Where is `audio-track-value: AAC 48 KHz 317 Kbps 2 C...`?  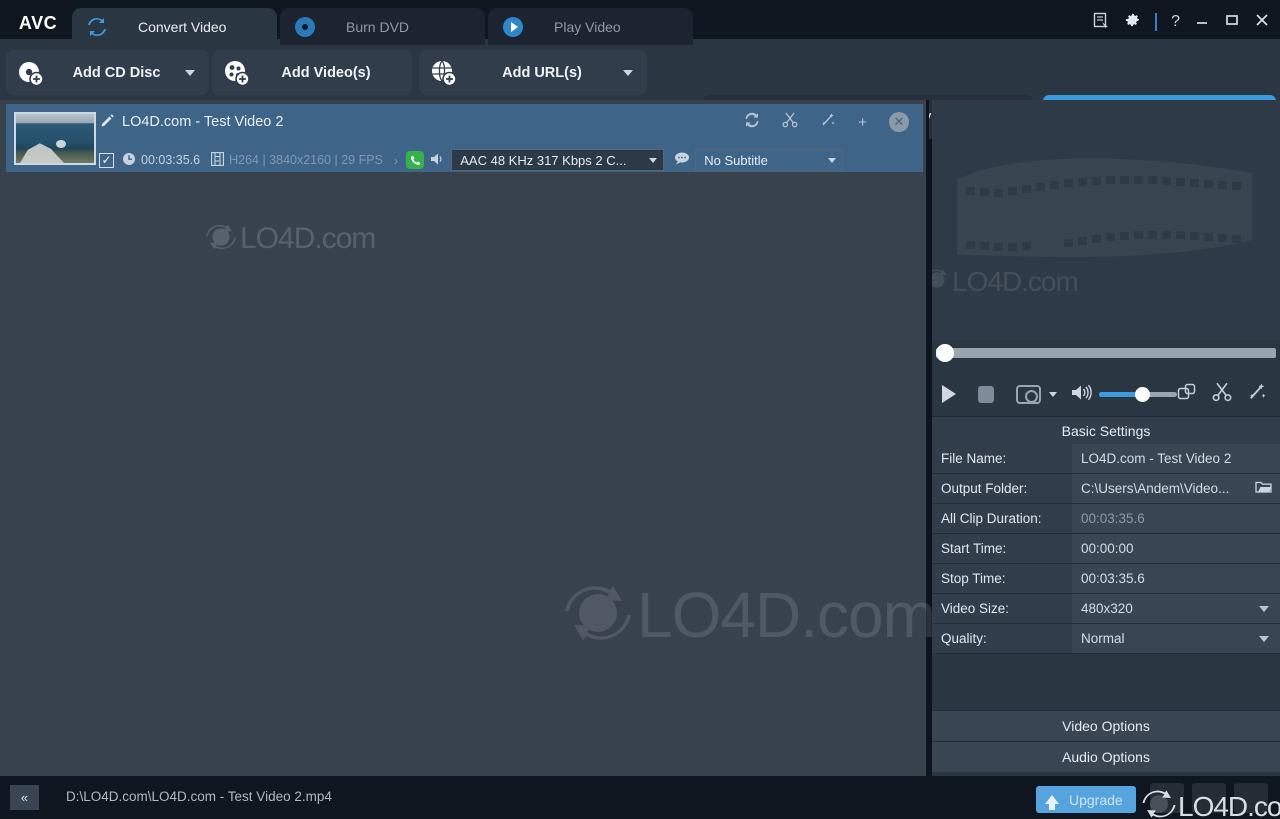 audio-track-value: AAC 48 KHz 317 Kbps 2 C... is located at coordinates (543, 160).